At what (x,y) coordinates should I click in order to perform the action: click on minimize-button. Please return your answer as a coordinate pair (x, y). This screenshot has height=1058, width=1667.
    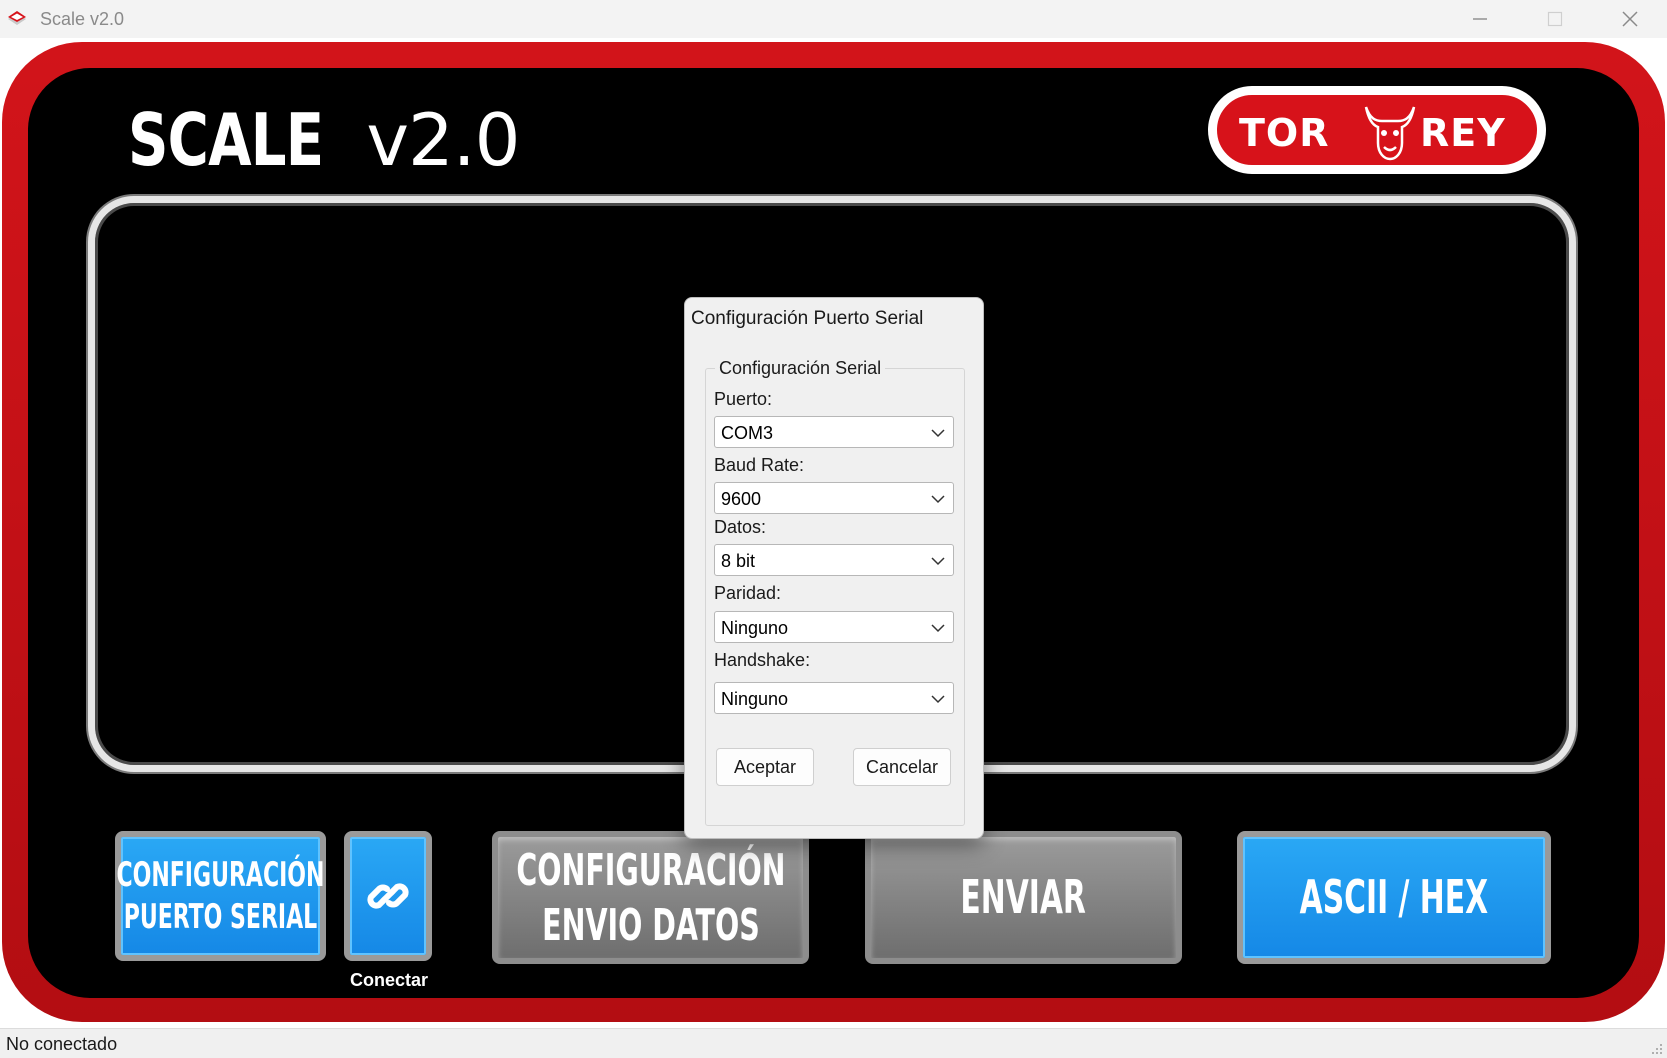
    Looking at the image, I should click on (1480, 19).